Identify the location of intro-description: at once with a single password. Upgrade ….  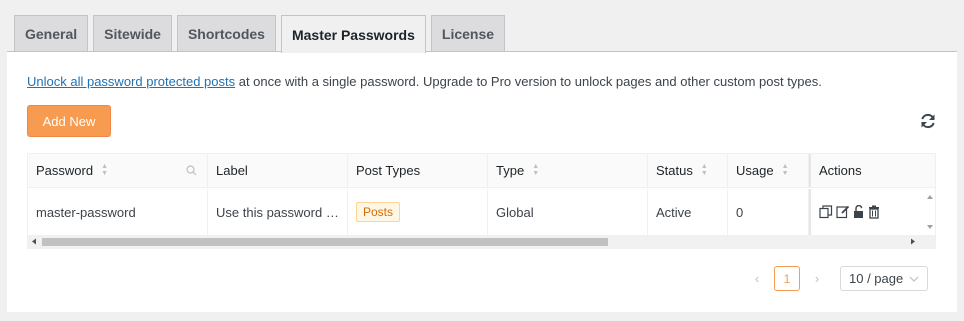
(528, 81).